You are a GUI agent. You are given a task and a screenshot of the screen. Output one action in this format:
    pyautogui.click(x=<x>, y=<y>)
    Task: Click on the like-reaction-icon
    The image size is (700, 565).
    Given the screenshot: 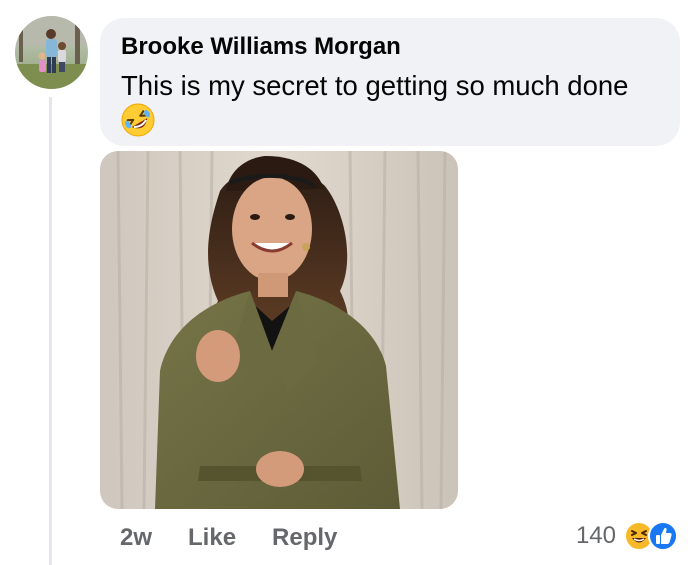 What is the action you would take?
    pyautogui.click(x=663, y=536)
    